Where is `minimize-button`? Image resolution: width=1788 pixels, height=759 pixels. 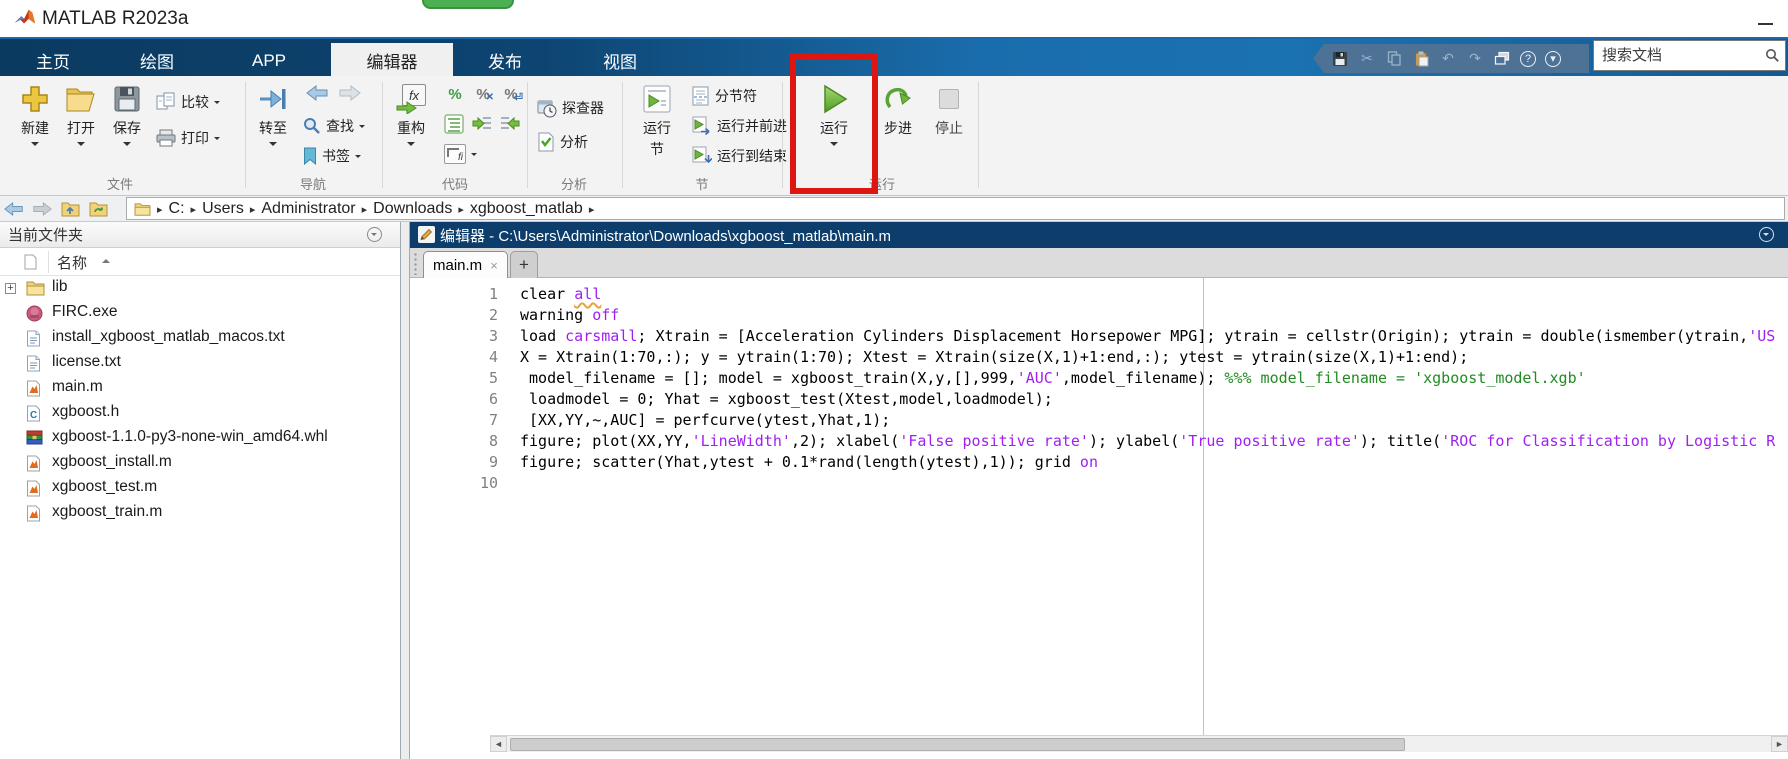 minimize-button is located at coordinates (1765, 24).